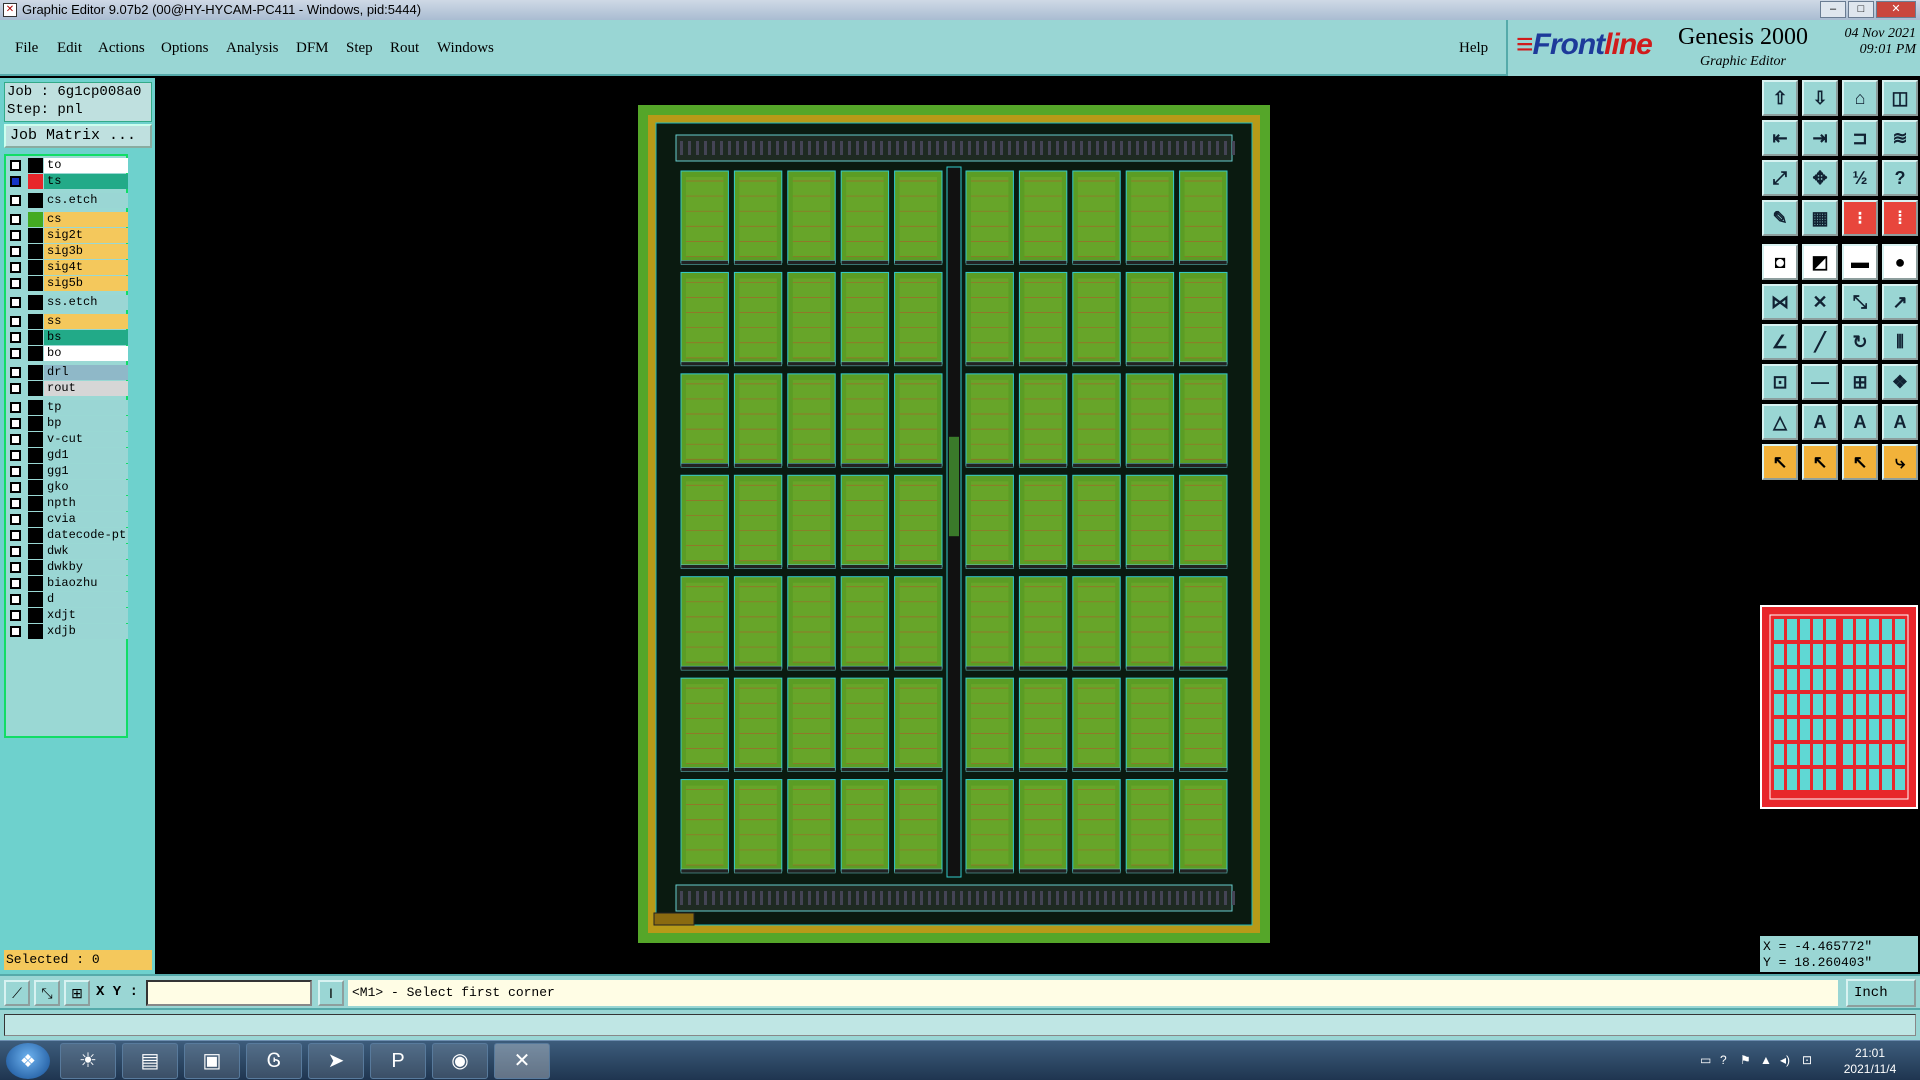  I want to click on taskbar-app-shell-icon: ☀, so click(88, 1061).